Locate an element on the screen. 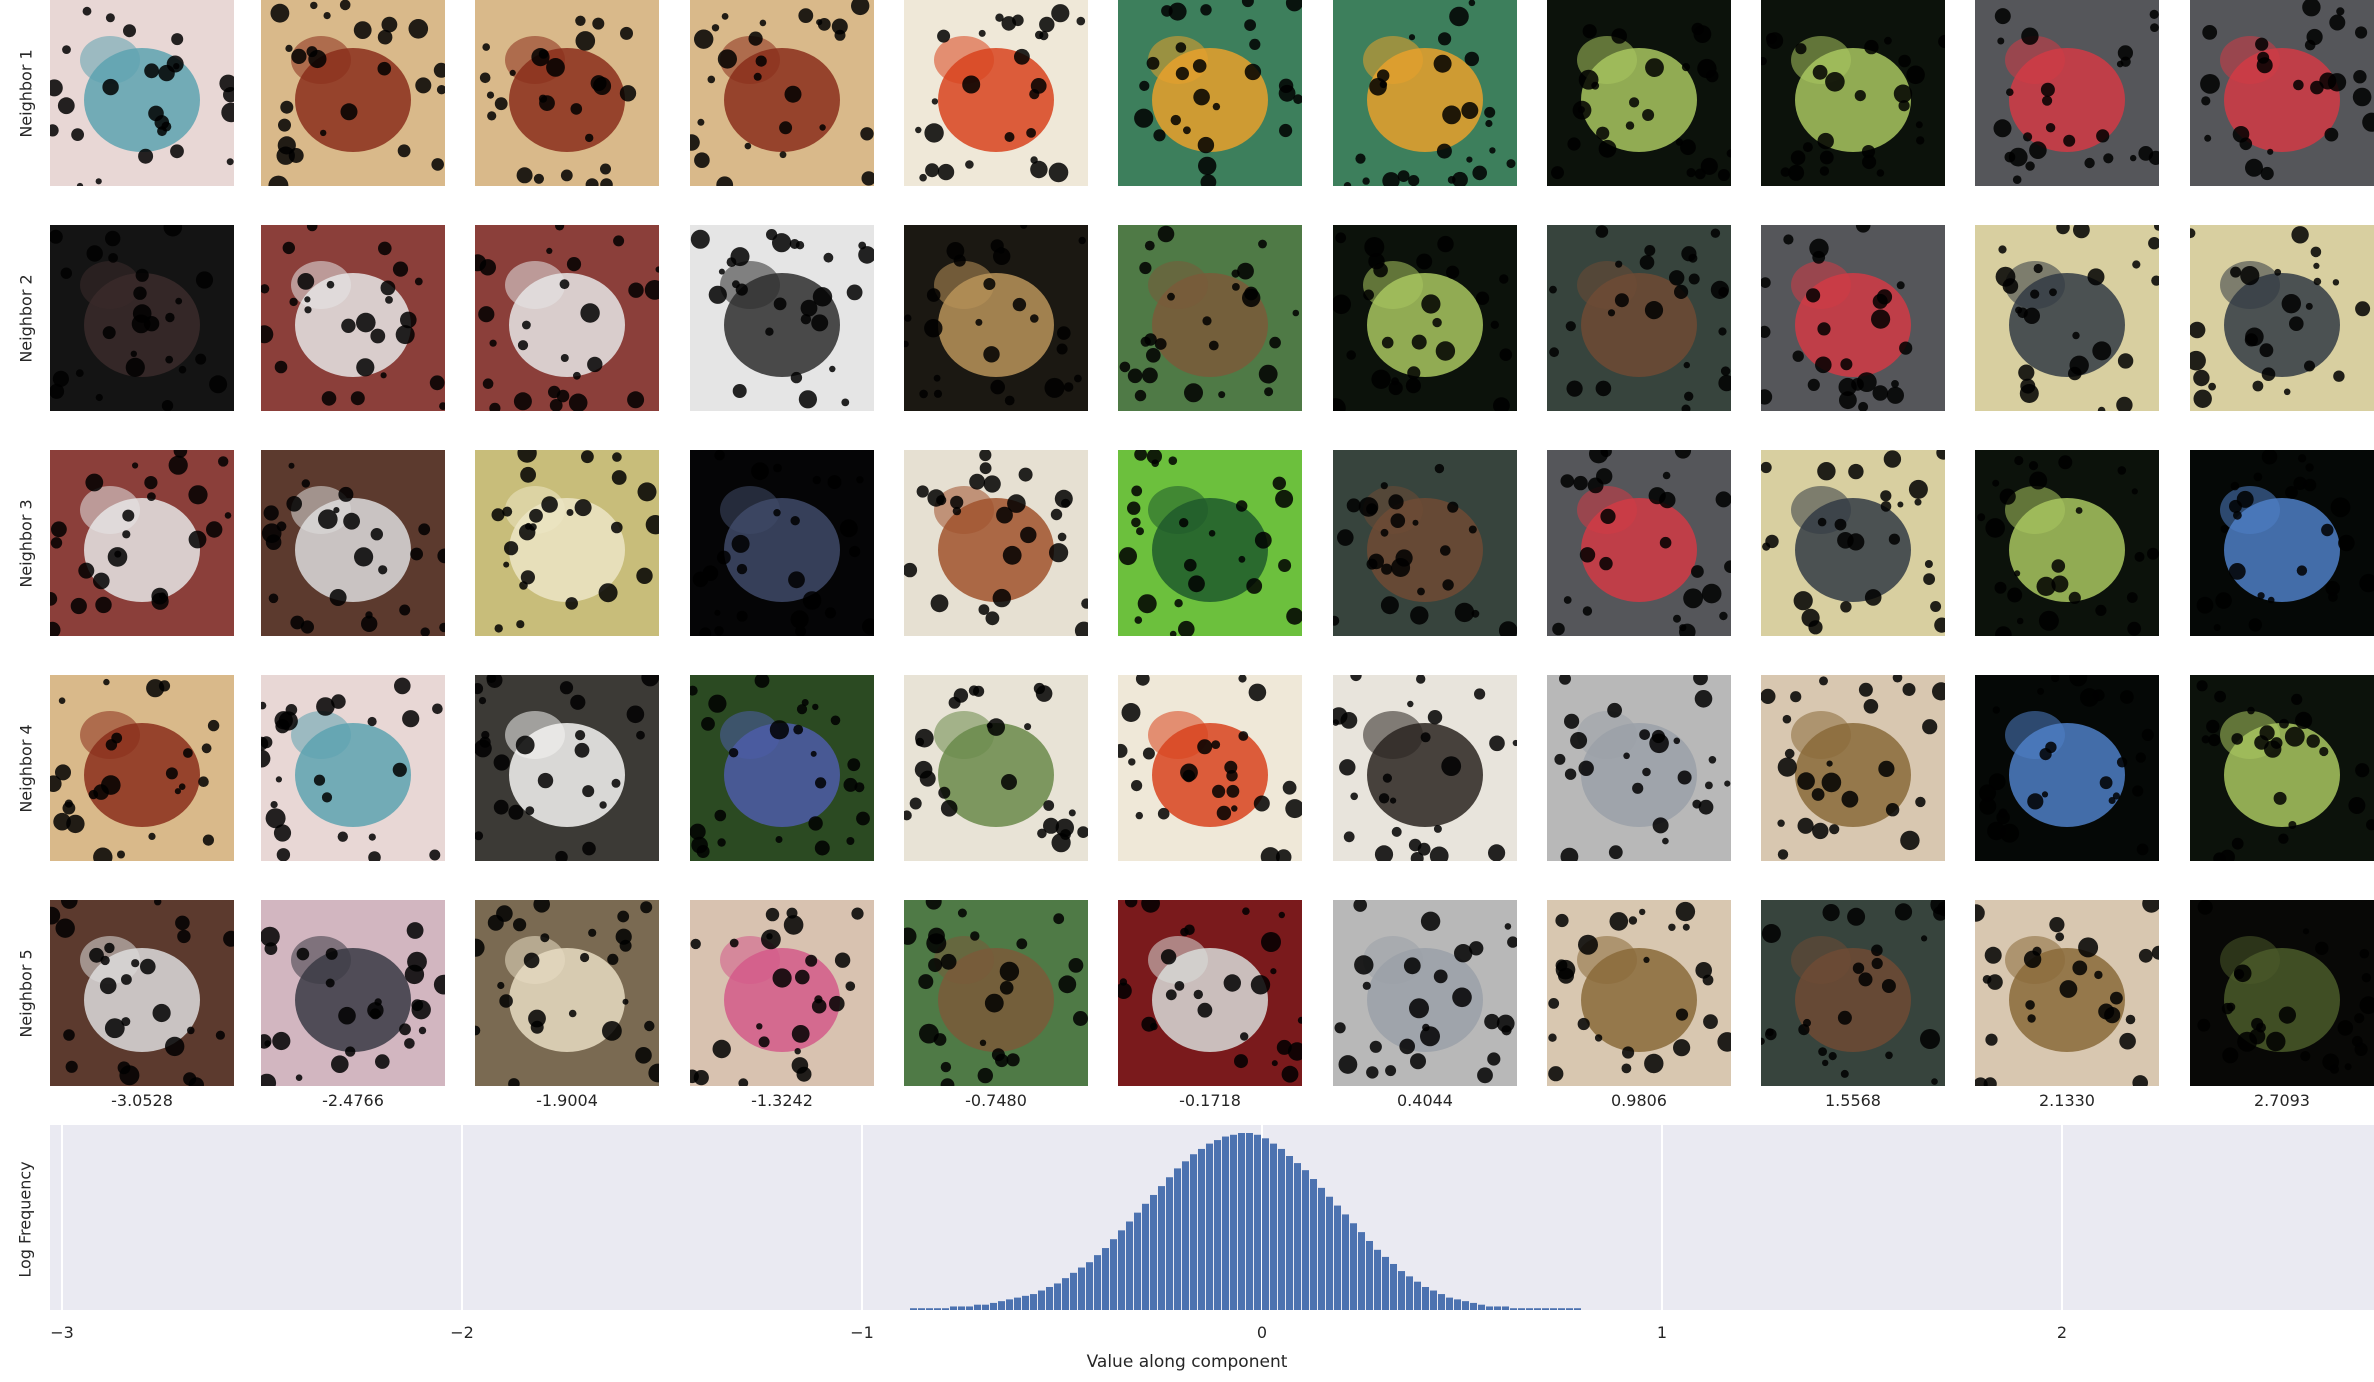 This screenshot has width=2374, height=1382. column-value-label: -0.7480 is located at coordinates (996, 1100).